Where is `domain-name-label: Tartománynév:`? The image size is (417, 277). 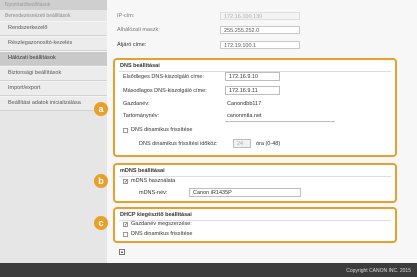 domain-name-label: Tartománynév: is located at coordinates (141, 116).